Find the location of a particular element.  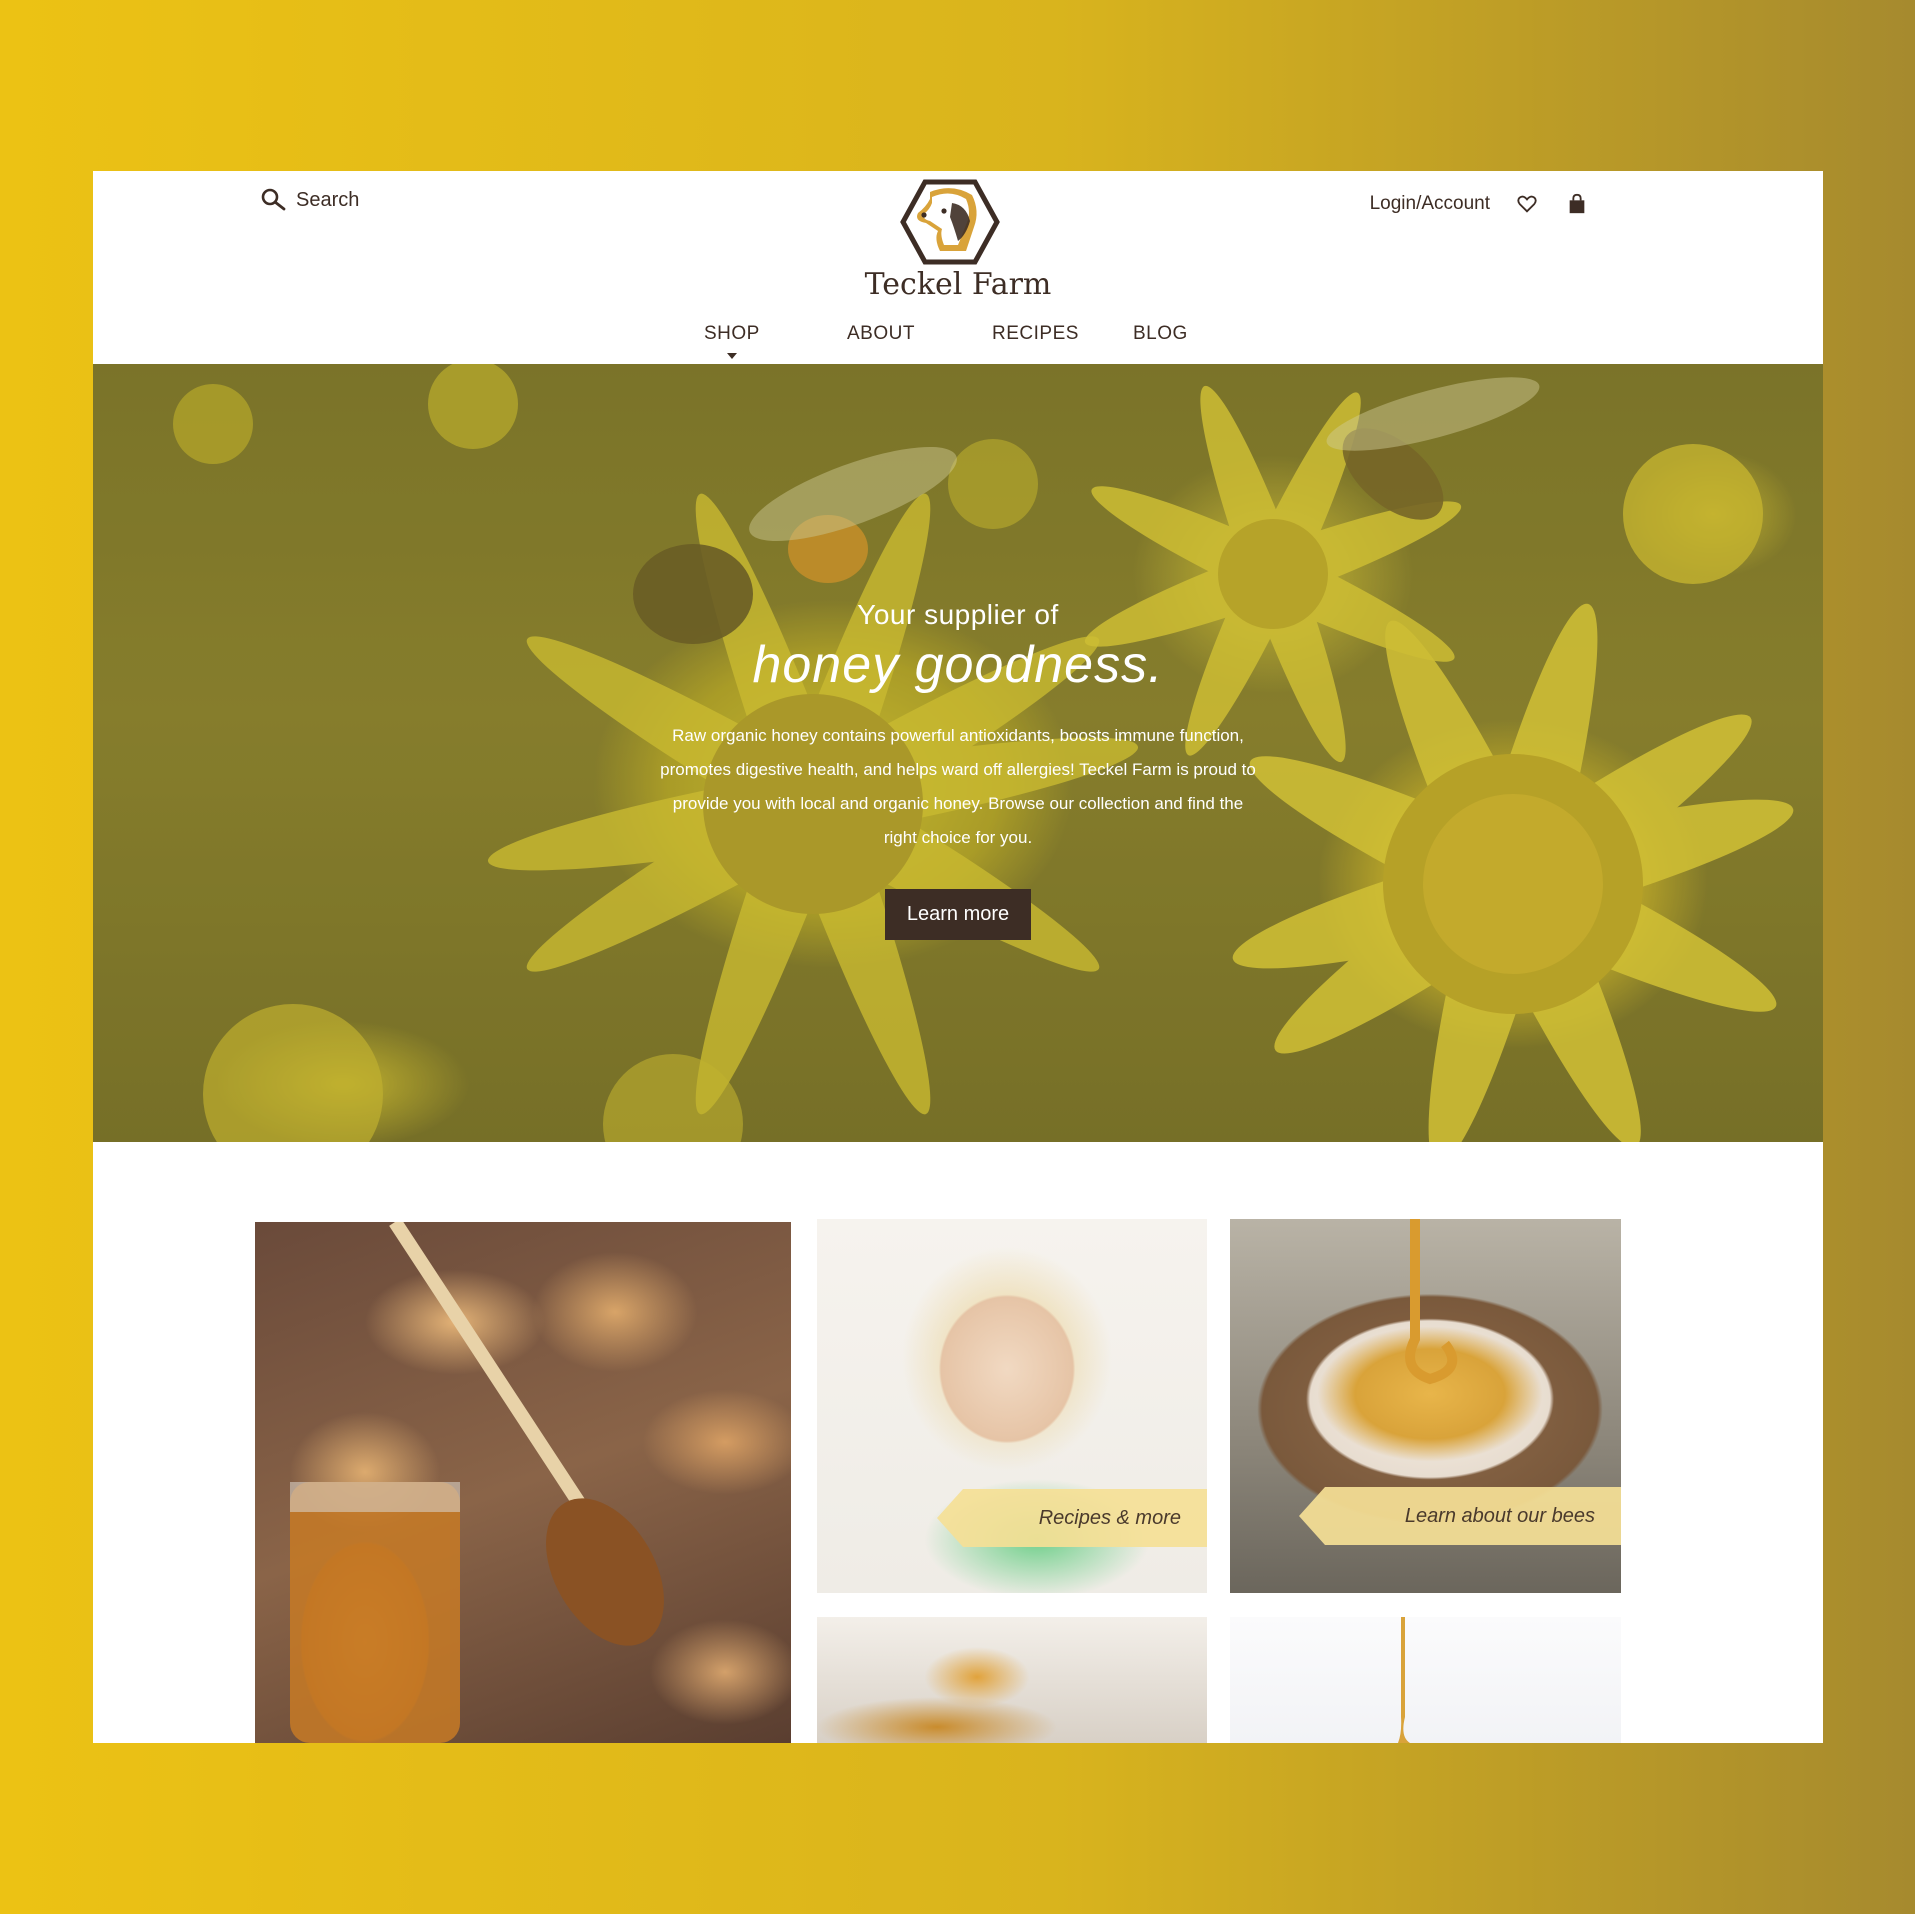

tile-recipes: Recipes & more is located at coordinates (1012, 1406).